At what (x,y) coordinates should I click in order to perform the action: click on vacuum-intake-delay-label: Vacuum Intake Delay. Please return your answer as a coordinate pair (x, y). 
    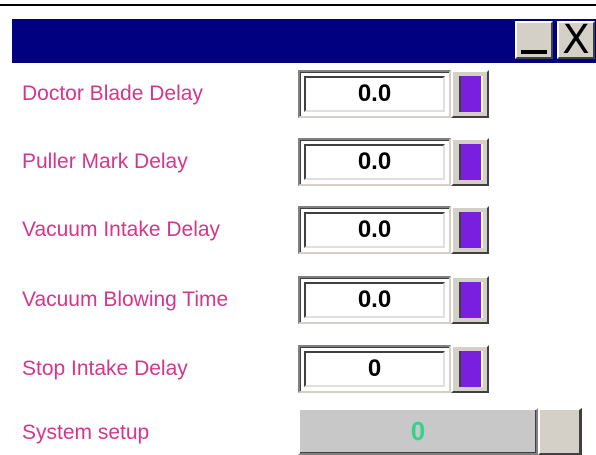
    Looking at the image, I should click on (121, 229).